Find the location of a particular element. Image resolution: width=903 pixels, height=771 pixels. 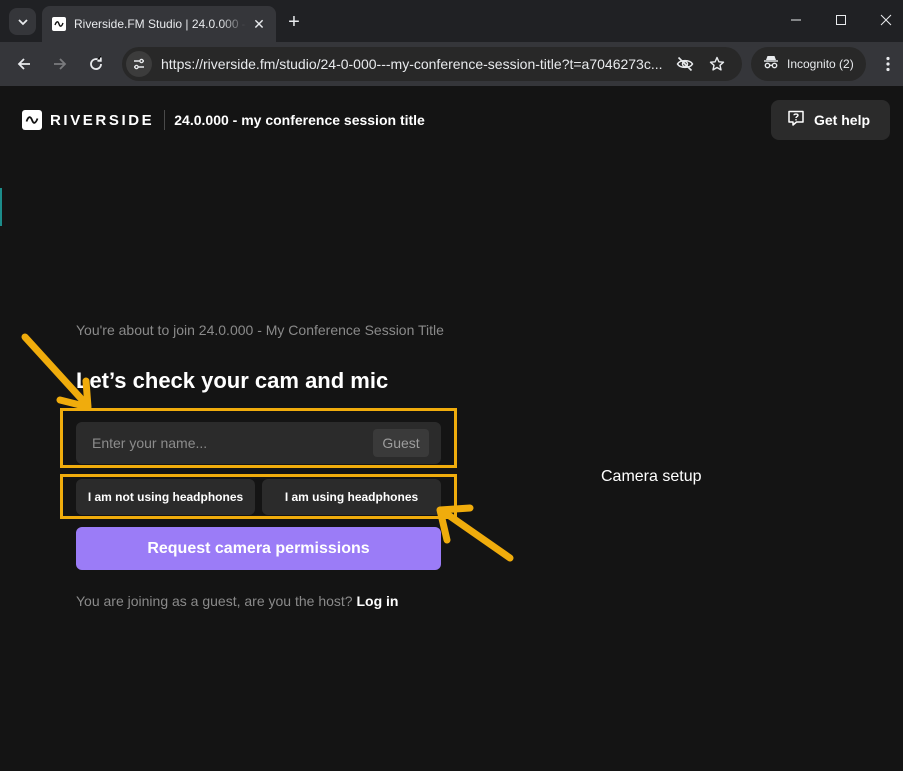

log-in-link: Log in is located at coordinates (377, 601).